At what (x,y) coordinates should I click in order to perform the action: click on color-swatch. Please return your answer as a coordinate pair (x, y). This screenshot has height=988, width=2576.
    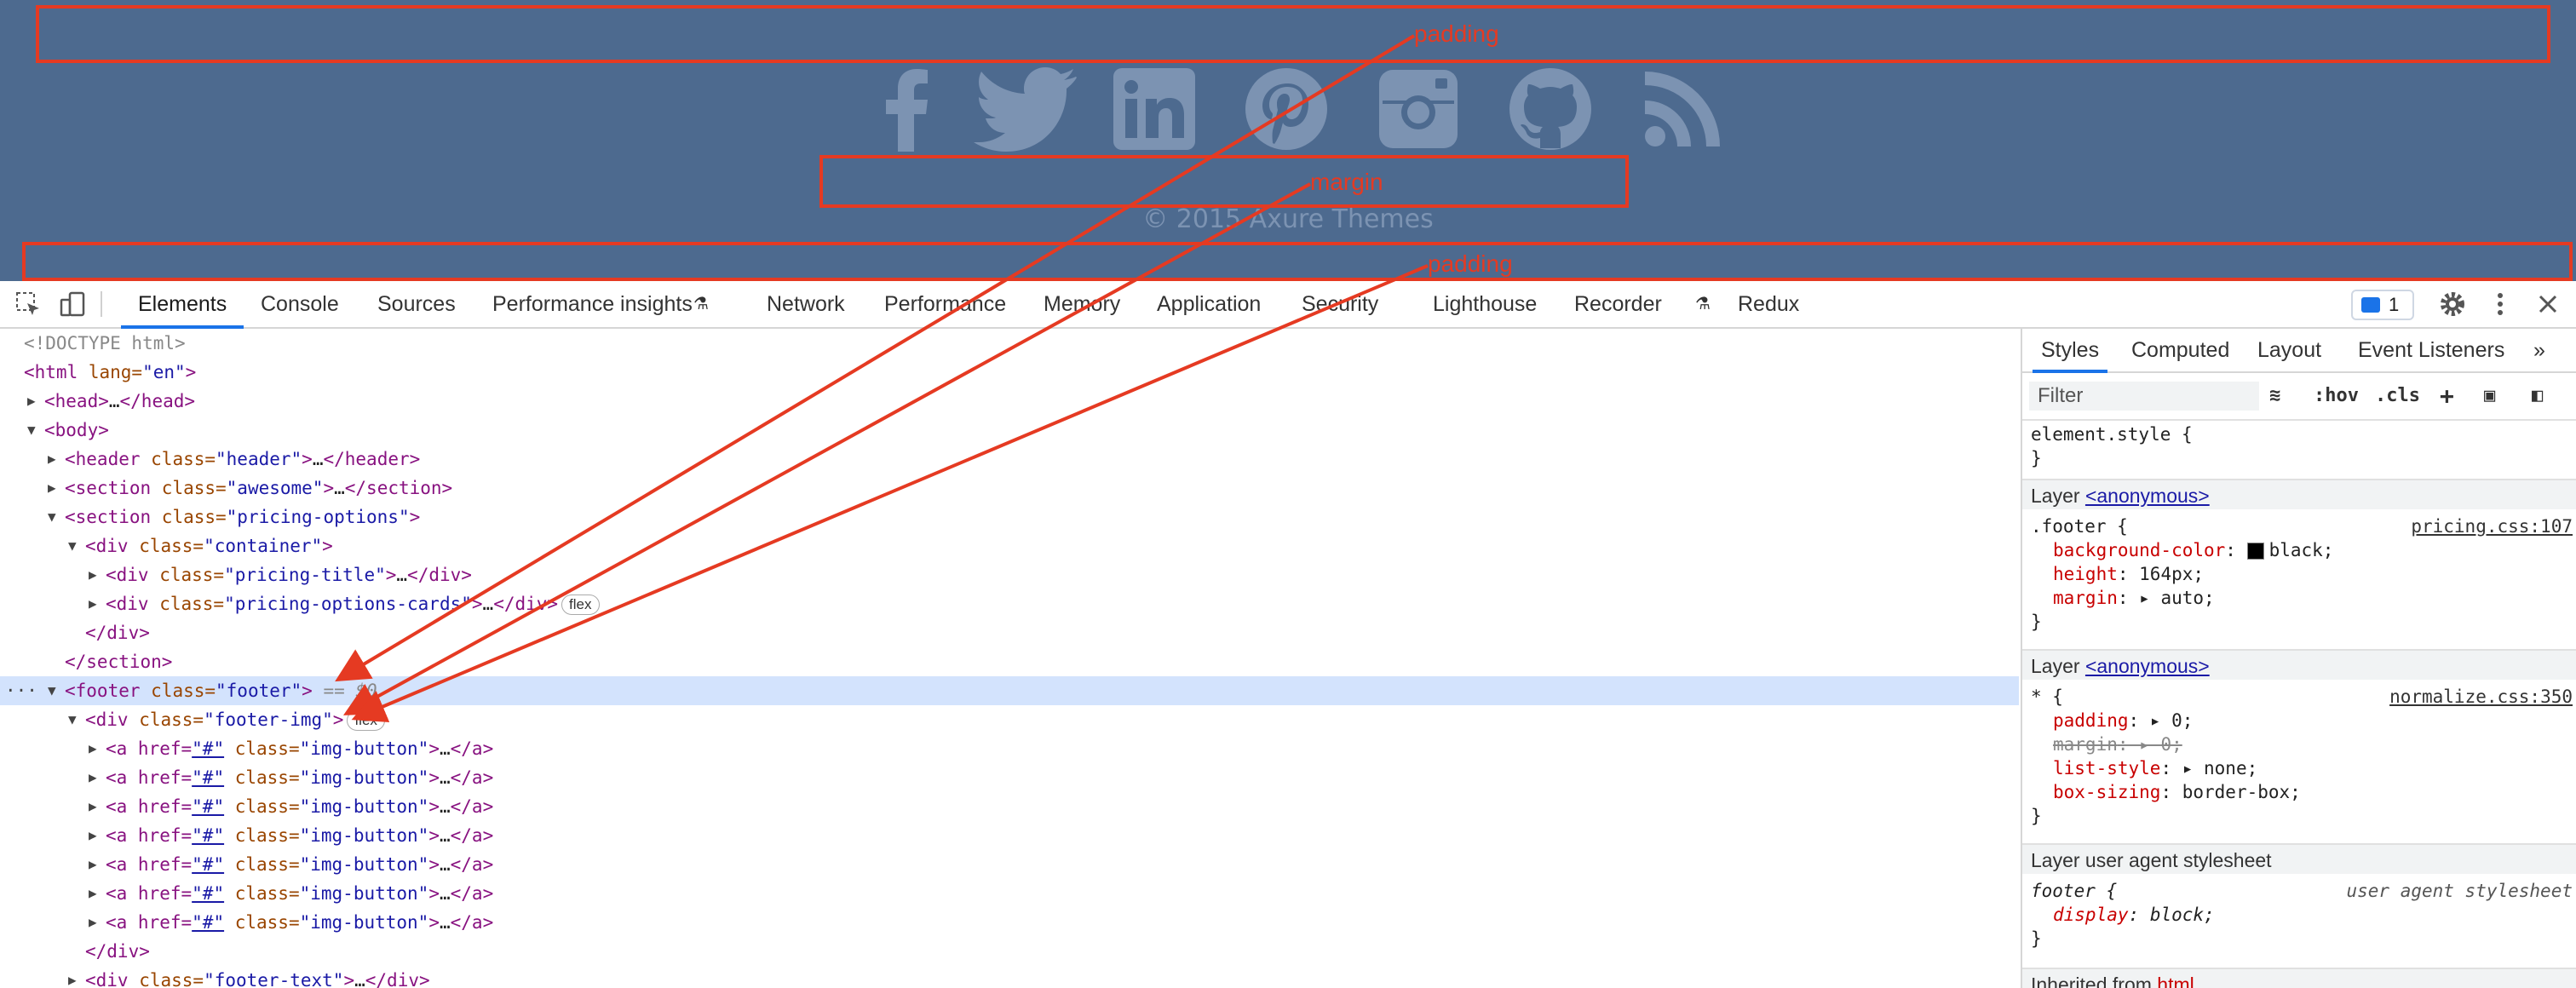
    Looking at the image, I should click on (2255, 551).